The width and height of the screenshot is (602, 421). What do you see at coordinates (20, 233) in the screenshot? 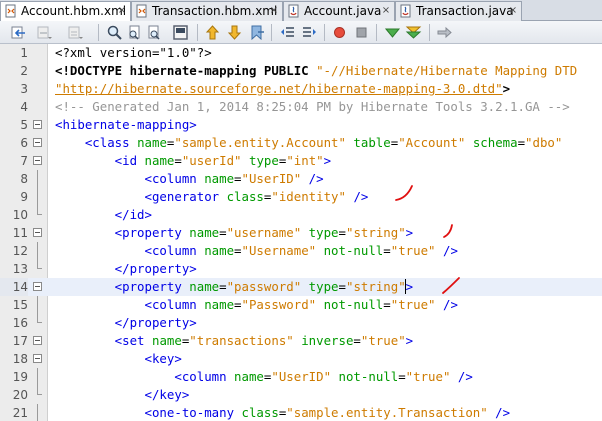
I see `line-number: 11` at bounding box center [20, 233].